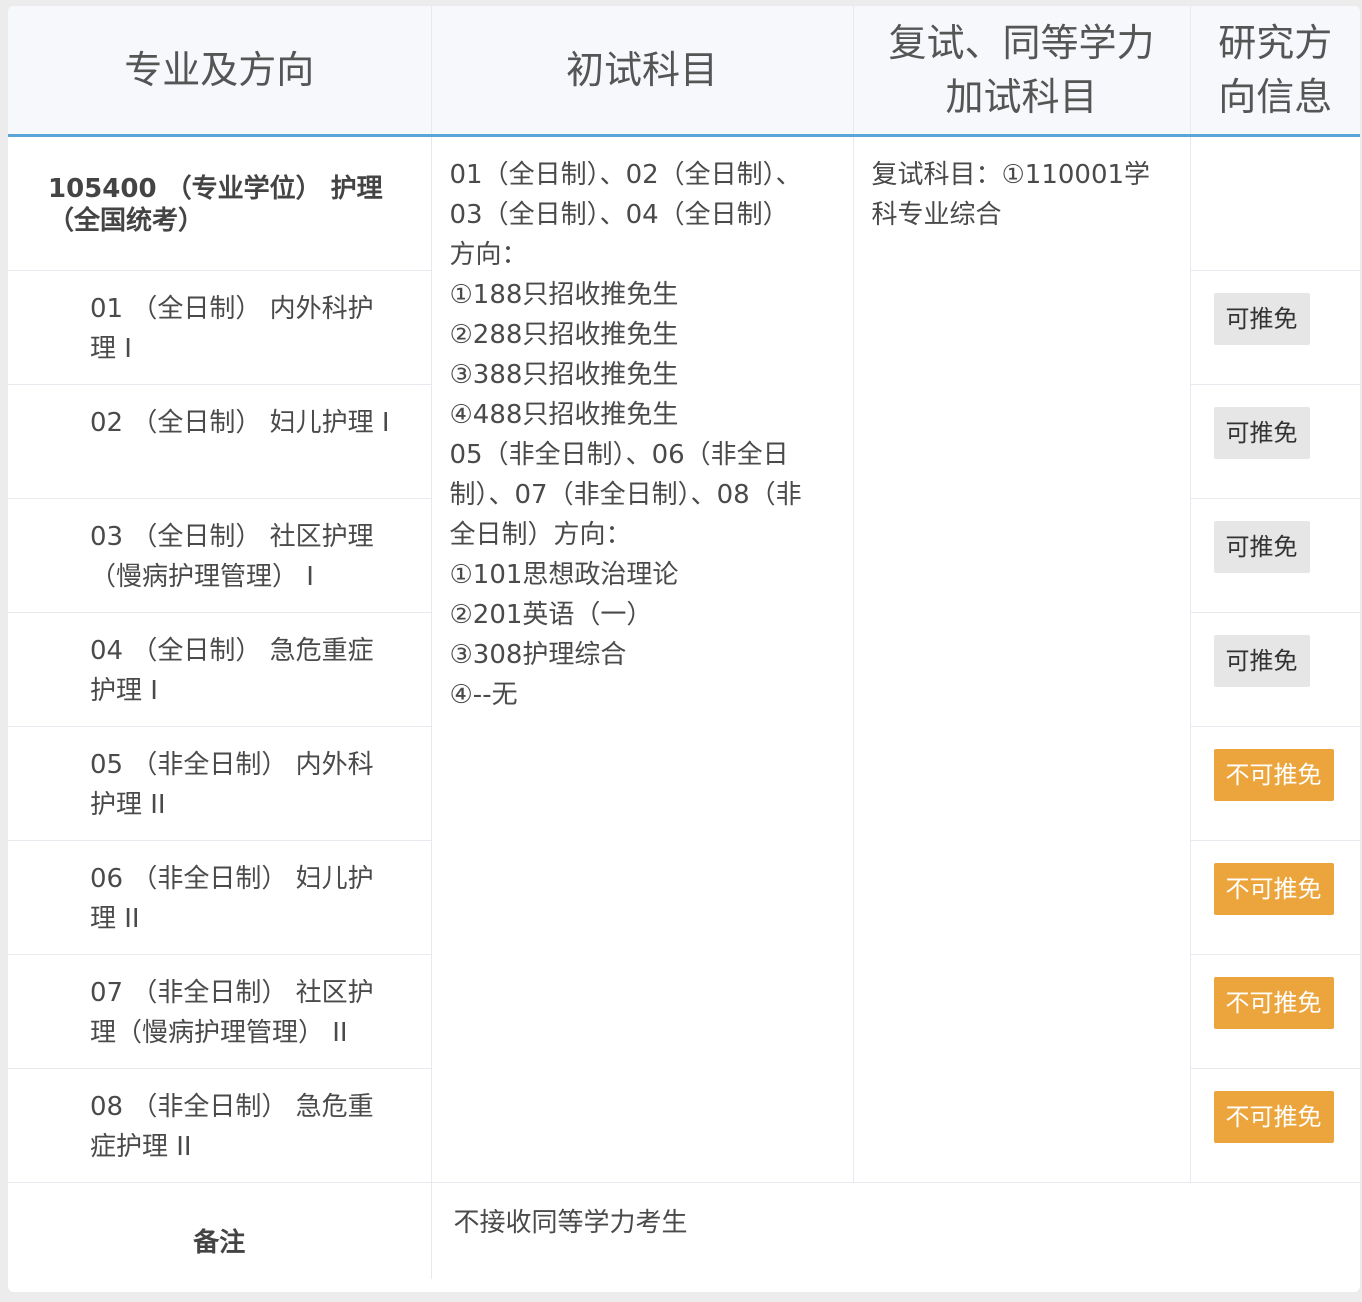  What do you see at coordinates (232, 329) in the screenshot?
I see `direction-name: 01 （全日制） 内外科护理 I` at bounding box center [232, 329].